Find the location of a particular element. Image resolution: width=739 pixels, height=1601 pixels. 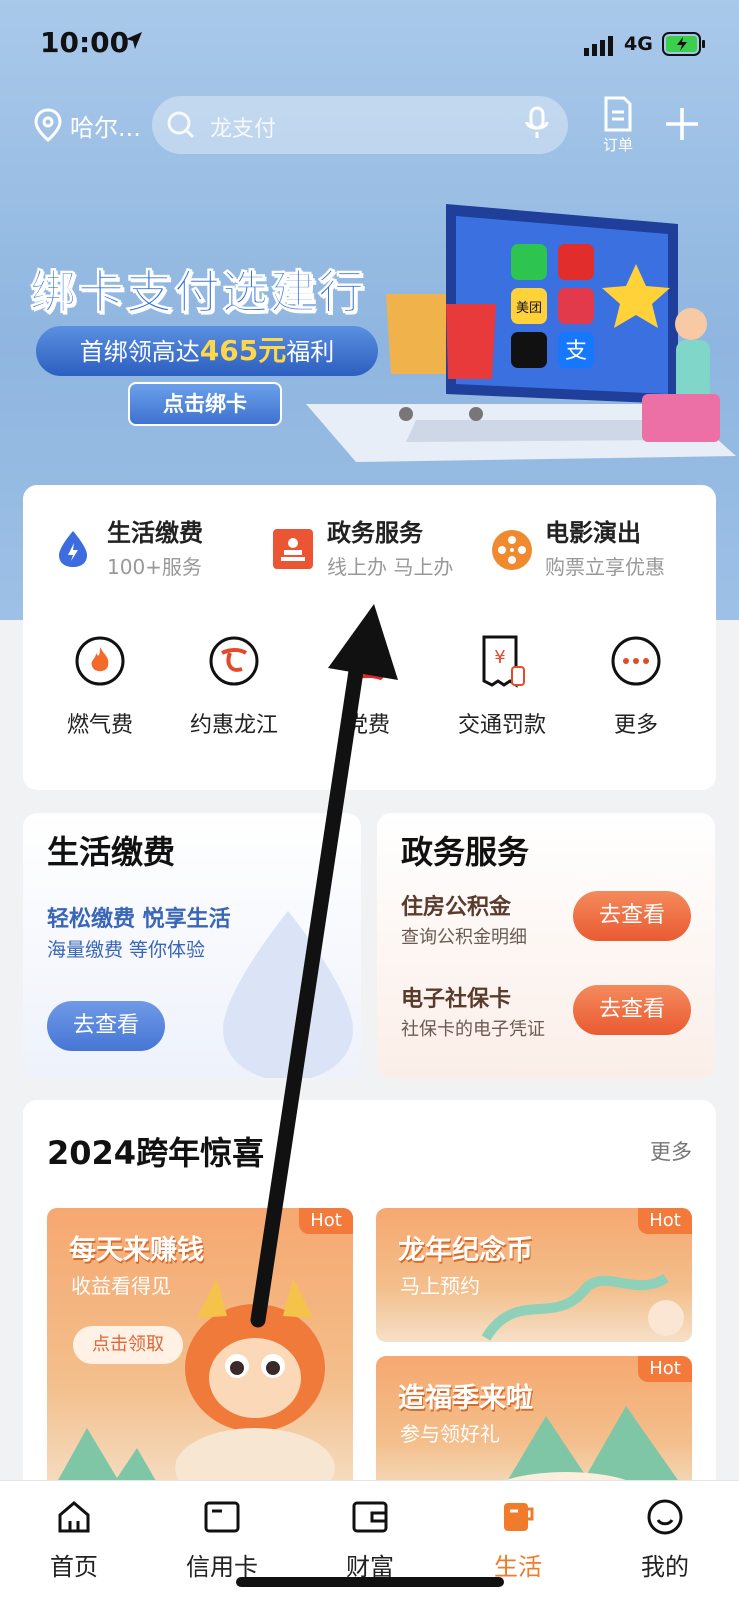

tab-label: 首页 is located at coordinates (74, 1567).